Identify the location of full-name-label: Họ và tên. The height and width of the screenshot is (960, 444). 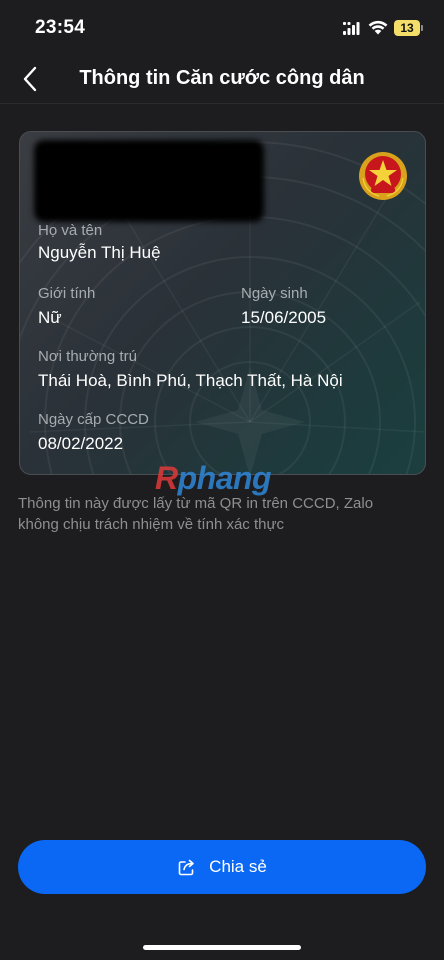
(70, 230).